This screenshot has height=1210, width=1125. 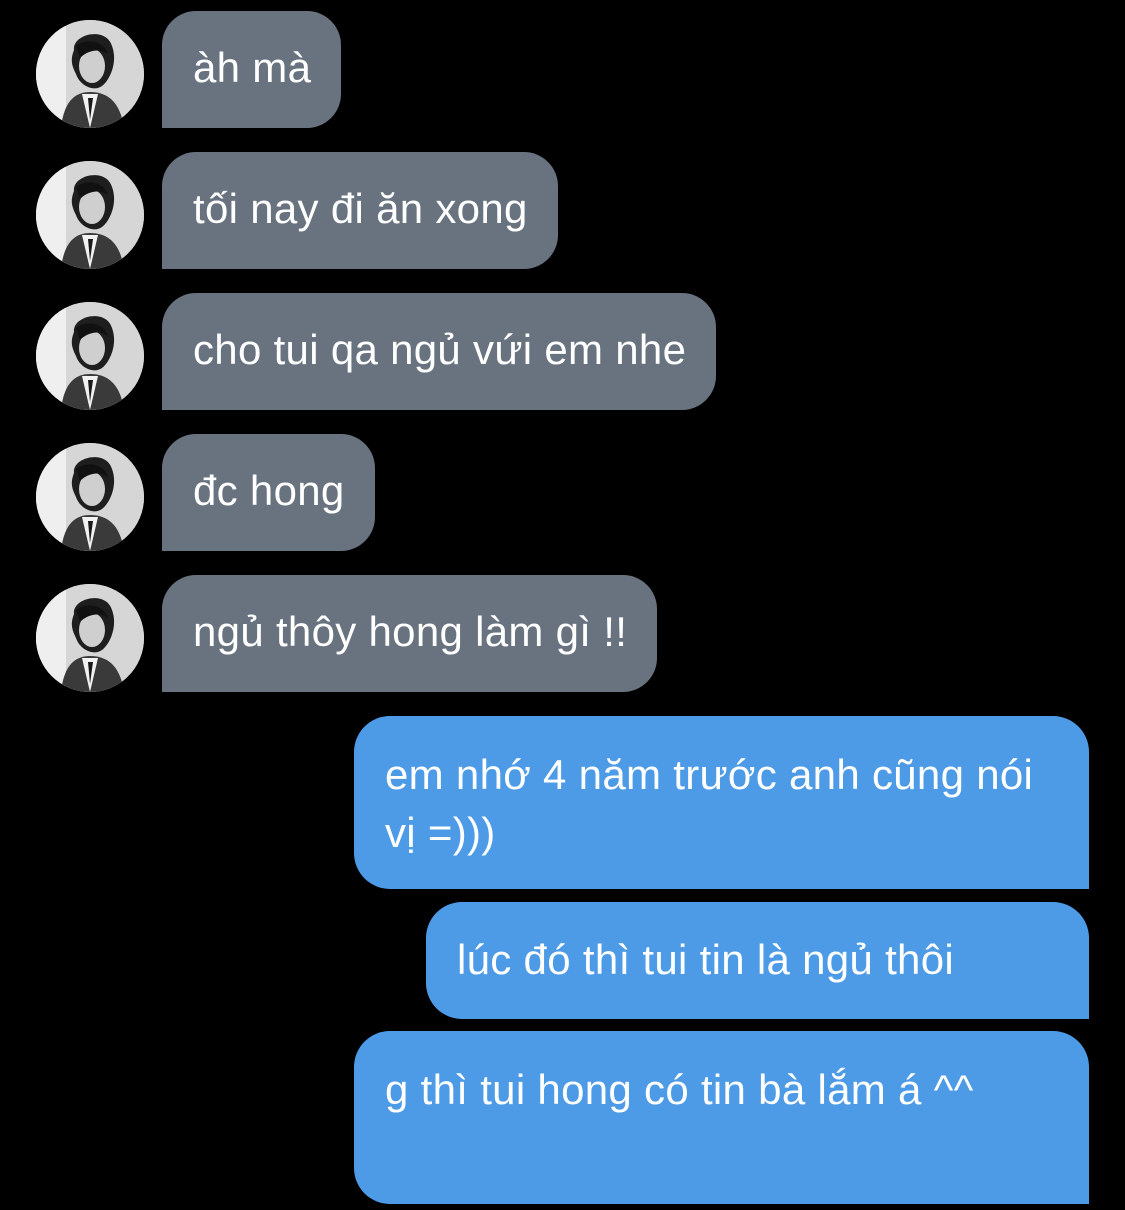 I want to click on outgoing-message-bubble: g thì tui hong có tin bà lắm á ^^, so click(x=721, y=1117).